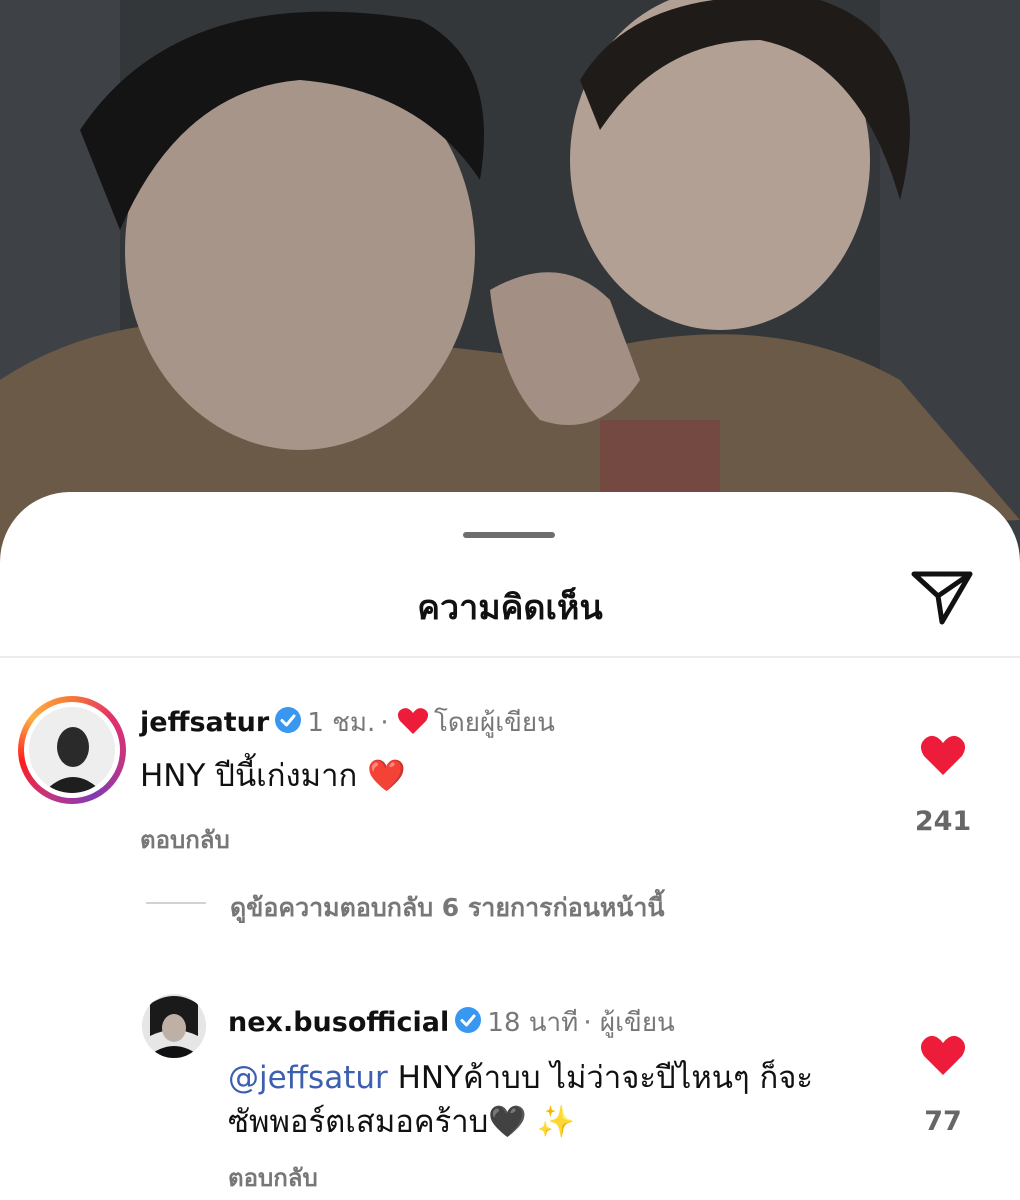 The height and width of the screenshot is (1200, 1020). What do you see at coordinates (943, 1121) in the screenshot?
I see `reply-like-count: 77` at bounding box center [943, 1121].